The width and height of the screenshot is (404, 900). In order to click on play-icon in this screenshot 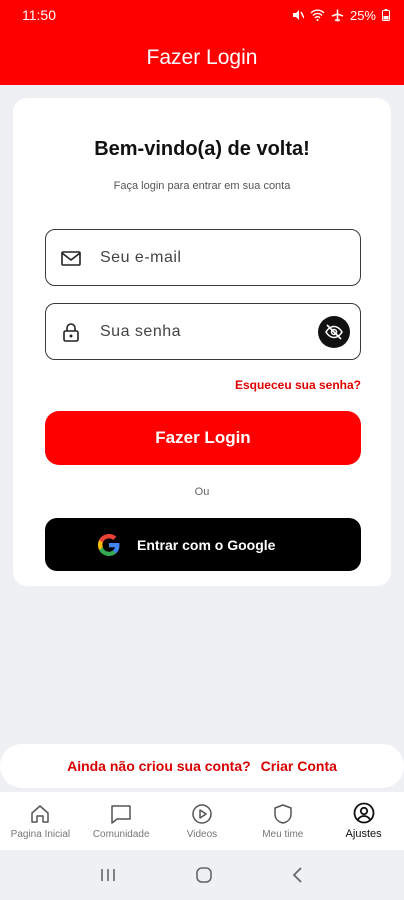, I will do `click(202, 813)`.